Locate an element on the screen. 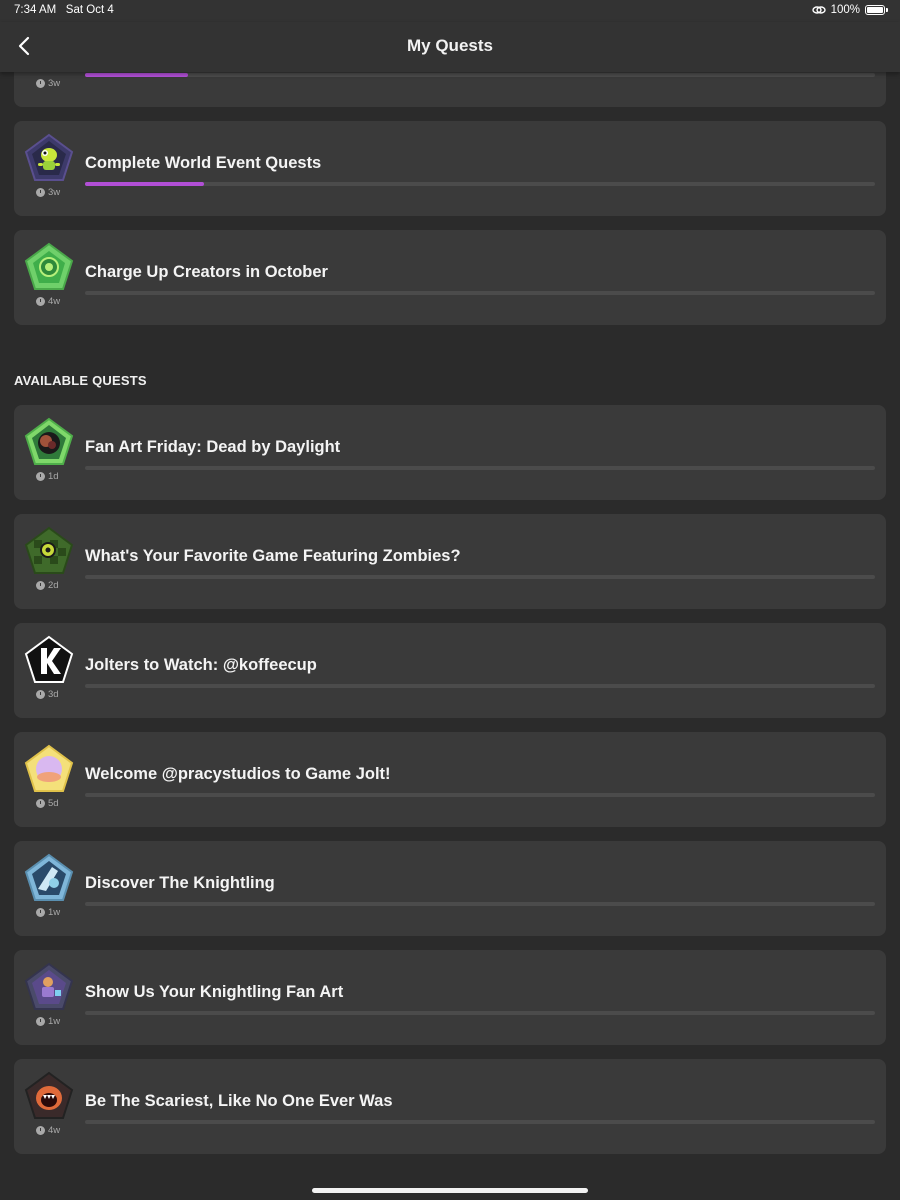 Image resolution: width=900 pixels, height=1200 pixels. quest-time-remaining: 5d is located at coordinates (47, 803).